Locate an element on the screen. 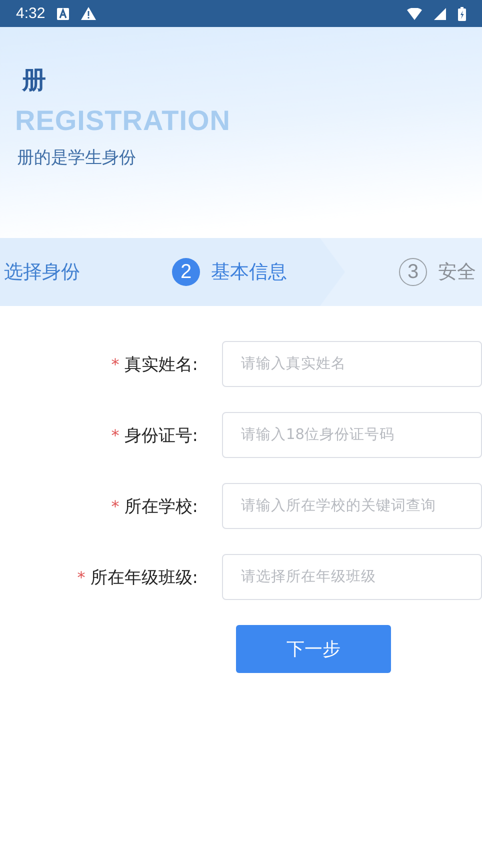 The image size is (482, 858). input-field: 请选择所在年级班级 is located at coordinates (352, 577).